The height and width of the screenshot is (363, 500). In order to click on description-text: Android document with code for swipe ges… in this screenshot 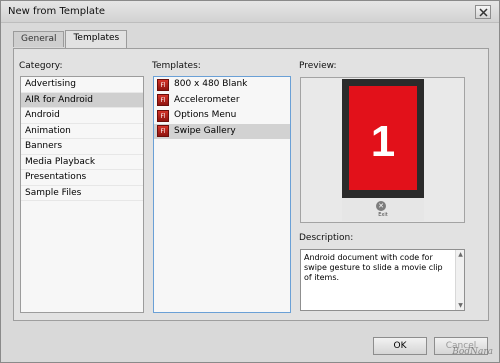, I will do `click(373, 267)`.